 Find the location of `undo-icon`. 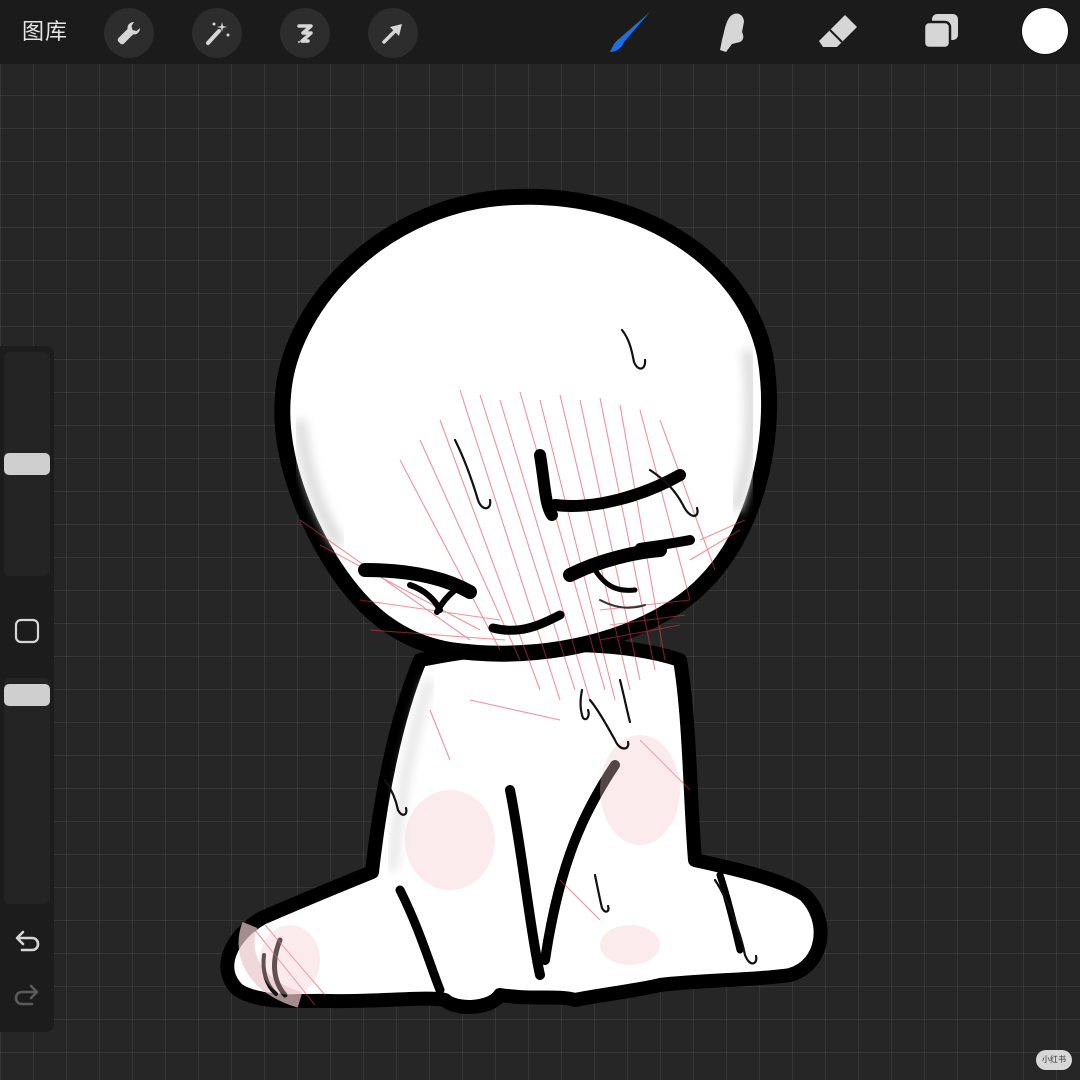

undo-icon is located at coordinates (27, 941).